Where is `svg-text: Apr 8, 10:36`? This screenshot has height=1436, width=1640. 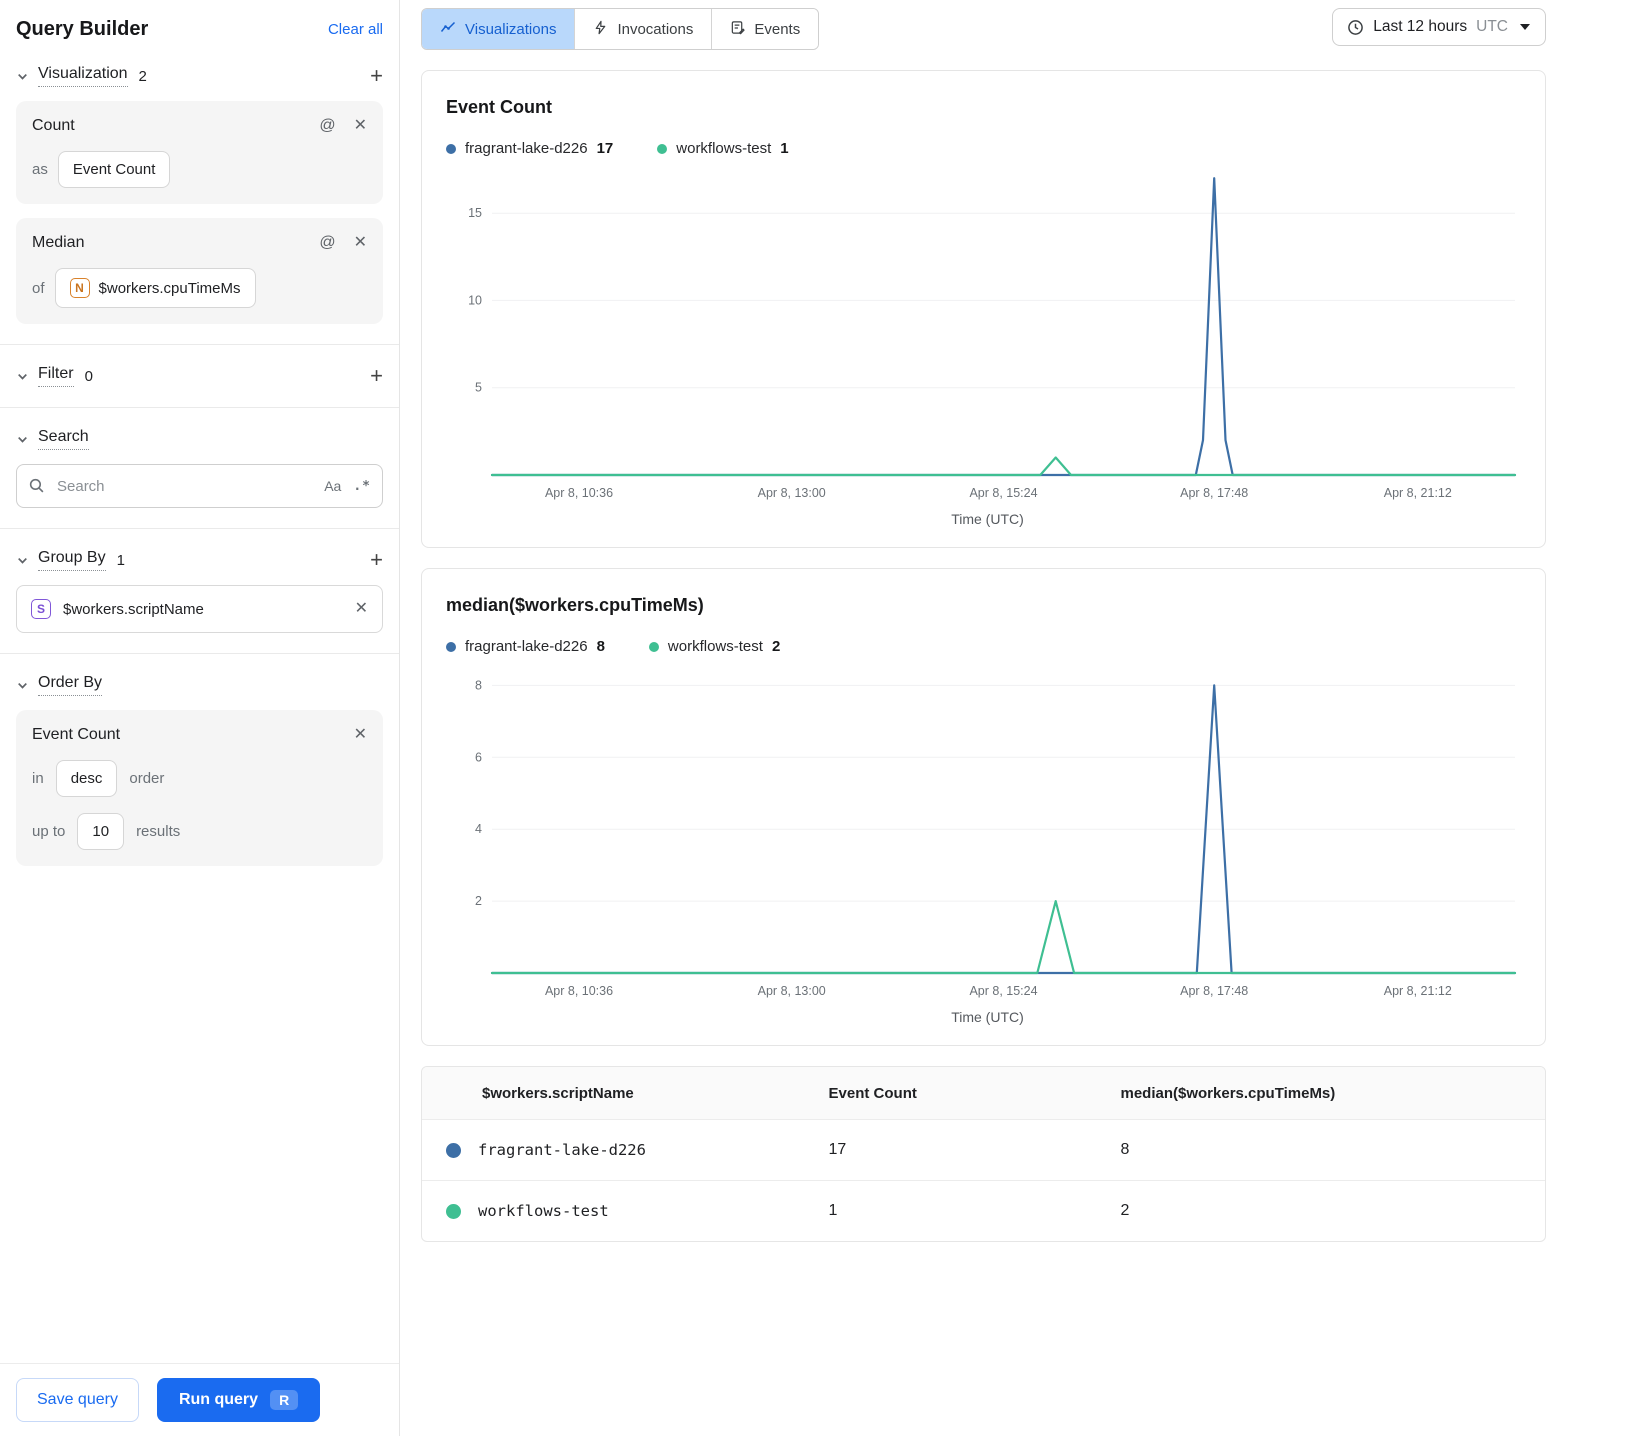
svg-text: Apr 8, 10:36 is located at coordinates (579, 991).